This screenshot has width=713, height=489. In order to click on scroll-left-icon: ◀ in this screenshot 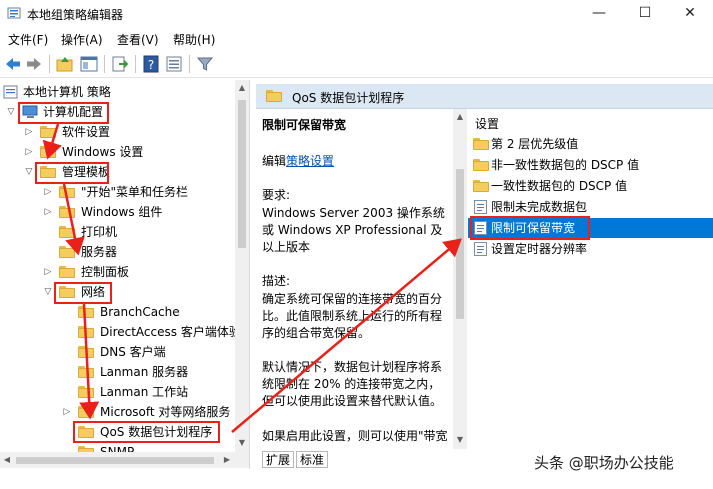, I will do `click(7, 459)`.